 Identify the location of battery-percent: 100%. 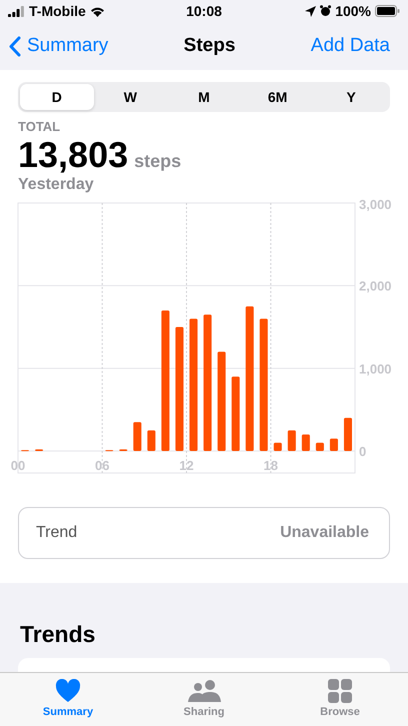
(353, 11).